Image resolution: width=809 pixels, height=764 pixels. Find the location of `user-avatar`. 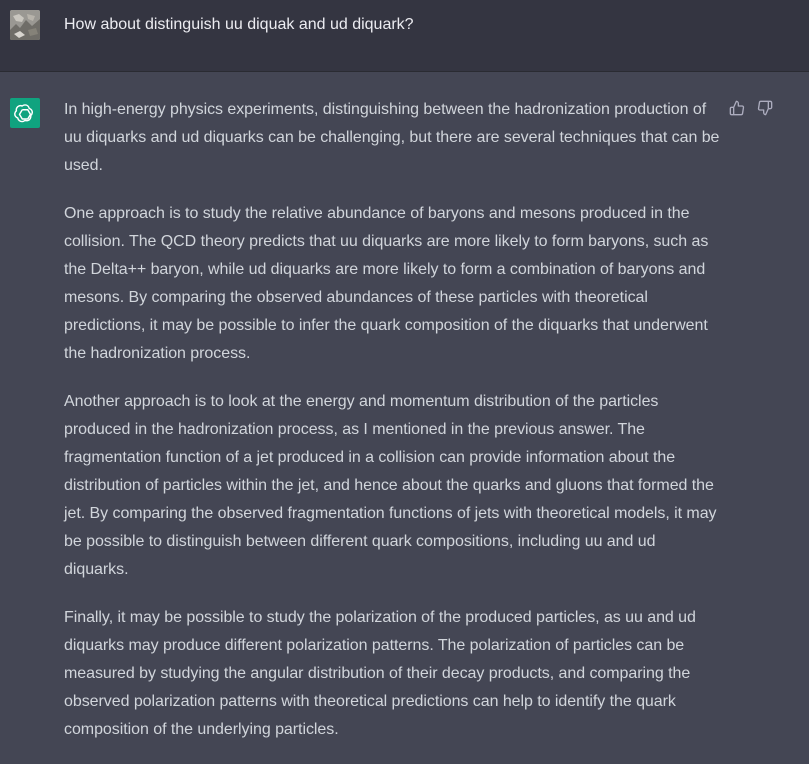

user-avatar is located at coordinates (25, 25).